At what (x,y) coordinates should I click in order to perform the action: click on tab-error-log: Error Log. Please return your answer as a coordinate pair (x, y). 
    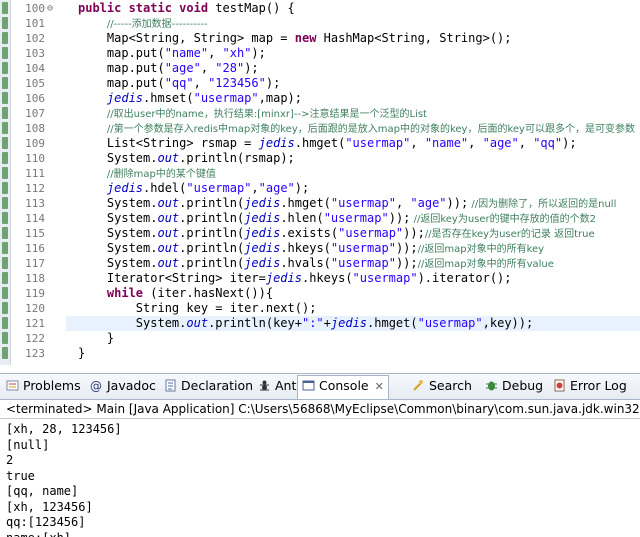
    Looking at the image, I should click on (590, 386).